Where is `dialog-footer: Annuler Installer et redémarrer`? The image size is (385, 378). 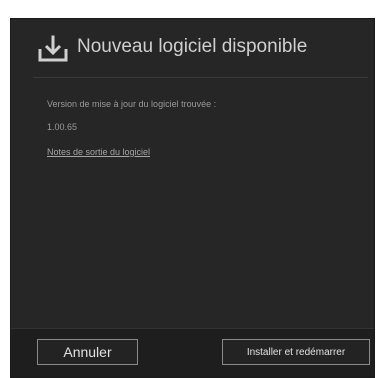 dialog-footer: Annuler Installer et redémarrer is located at coordinates (192, 352).